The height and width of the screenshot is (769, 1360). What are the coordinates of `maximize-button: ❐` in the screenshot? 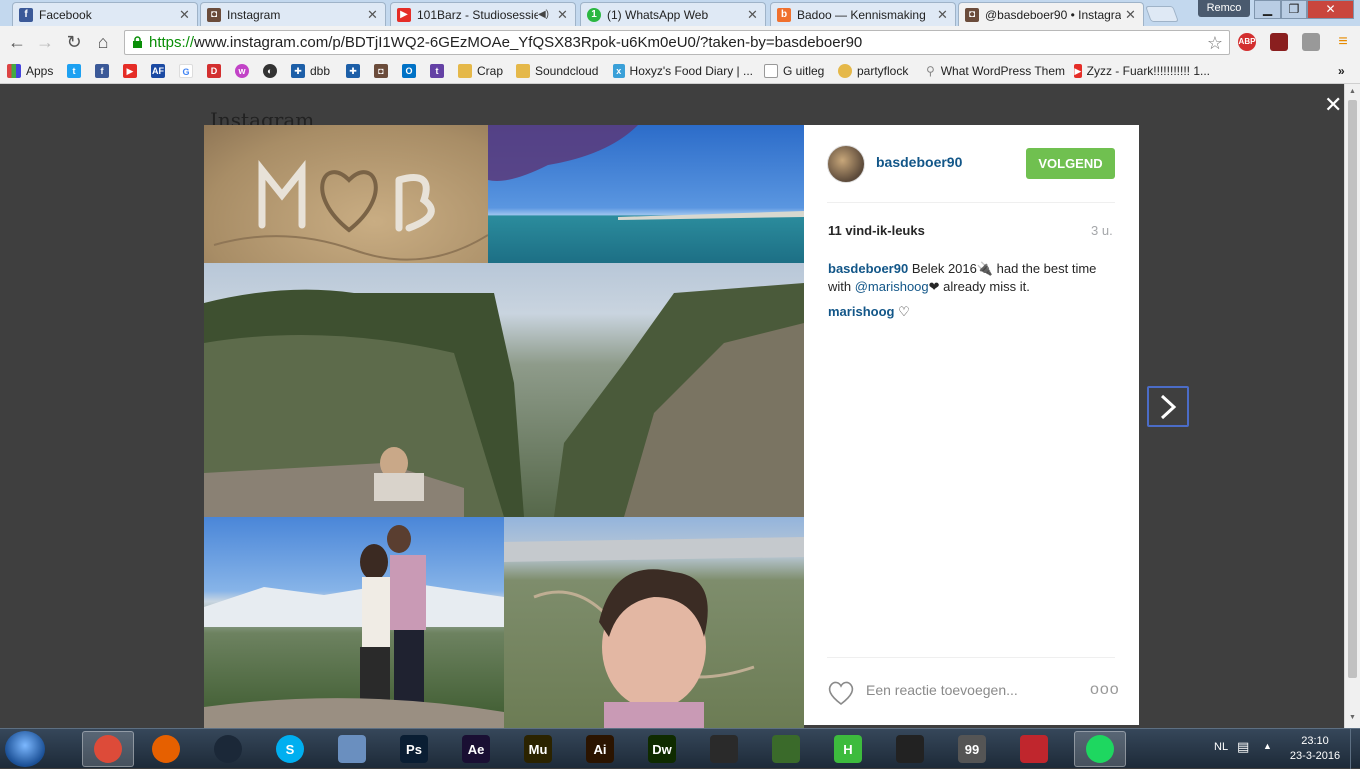 It's located at (1294, 9).